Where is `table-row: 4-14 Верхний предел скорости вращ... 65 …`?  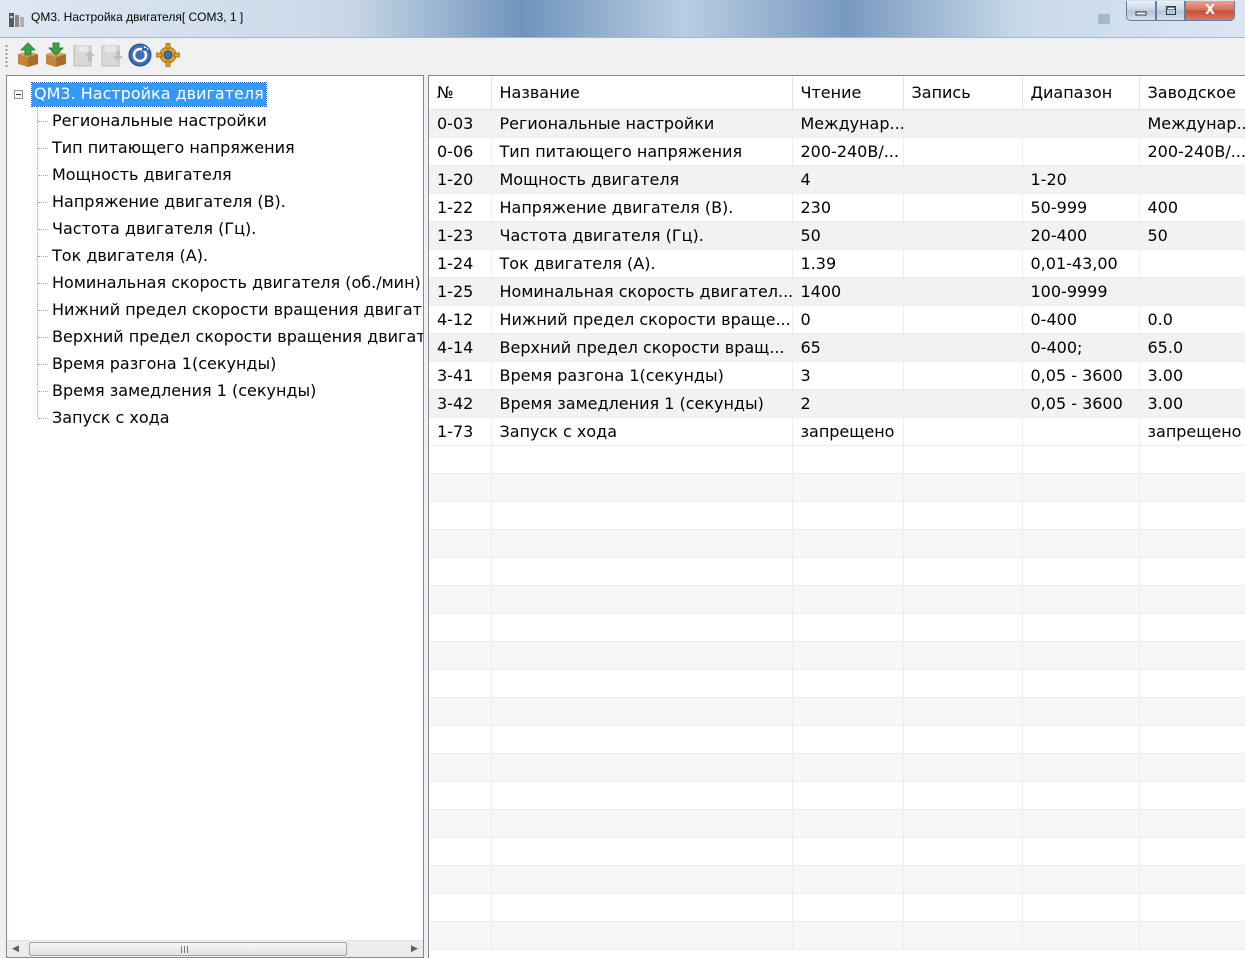
table-row: 4-14 Верхний предел скорости вращ... 65 … is located at coordinates (837, 347).